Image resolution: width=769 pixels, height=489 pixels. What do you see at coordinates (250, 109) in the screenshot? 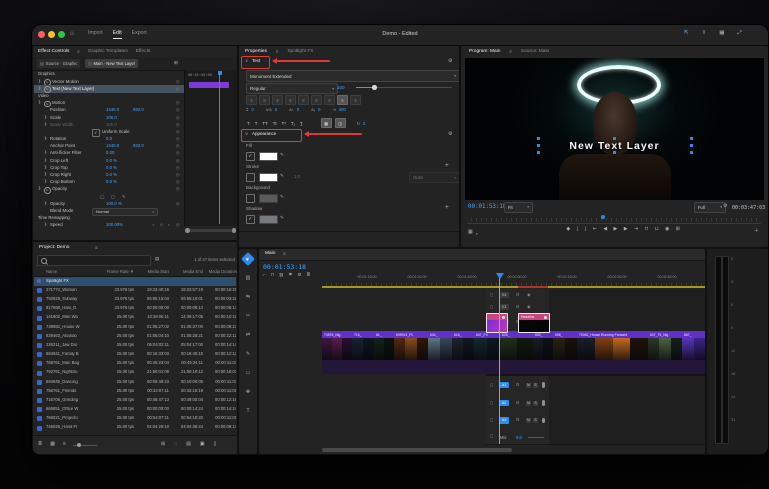
I see `tracking-control: ⌶ 0` at bounding box center [250, 109].